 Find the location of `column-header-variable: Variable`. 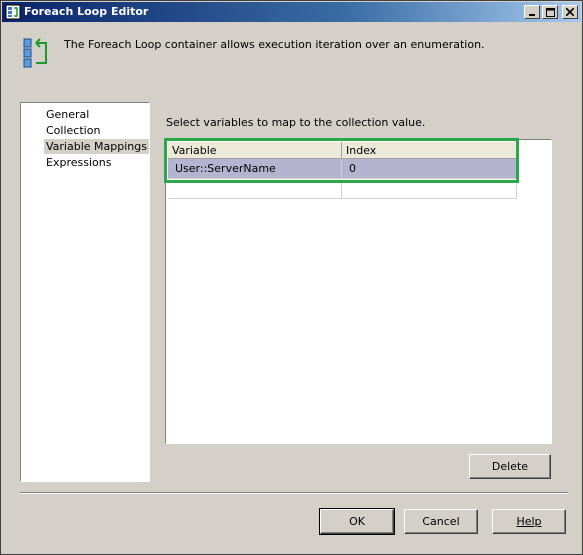

column-header-variable: Variable is located at coordinates (255, 150).